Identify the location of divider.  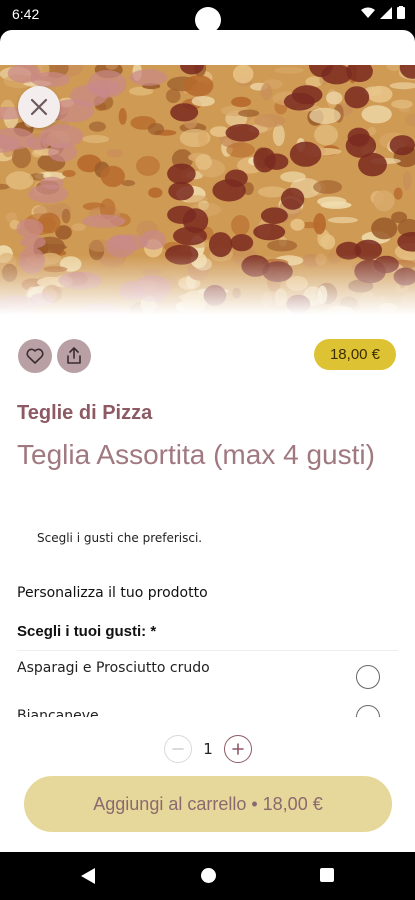
(207, 650).